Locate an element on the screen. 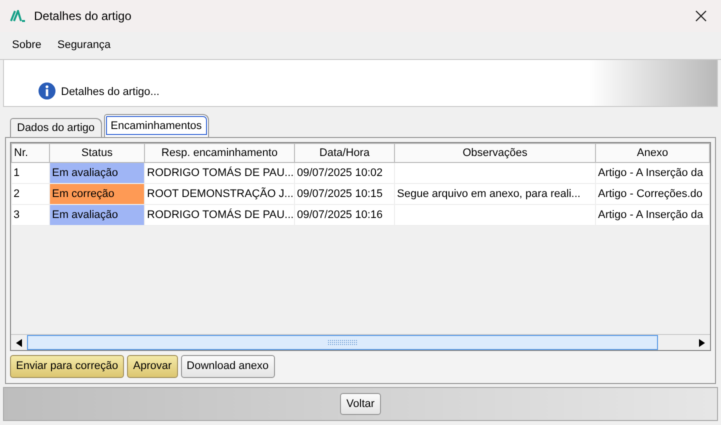  tab: Dados do artigo is located at coordinates (56, 127).